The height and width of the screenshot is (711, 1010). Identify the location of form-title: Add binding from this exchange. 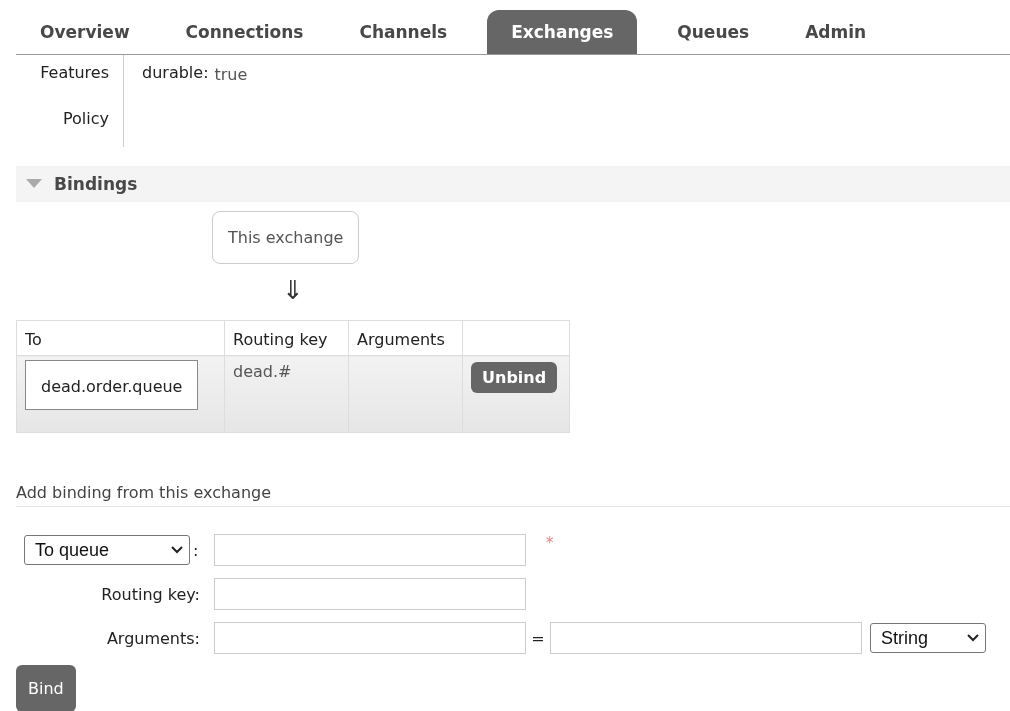
(513, 495).